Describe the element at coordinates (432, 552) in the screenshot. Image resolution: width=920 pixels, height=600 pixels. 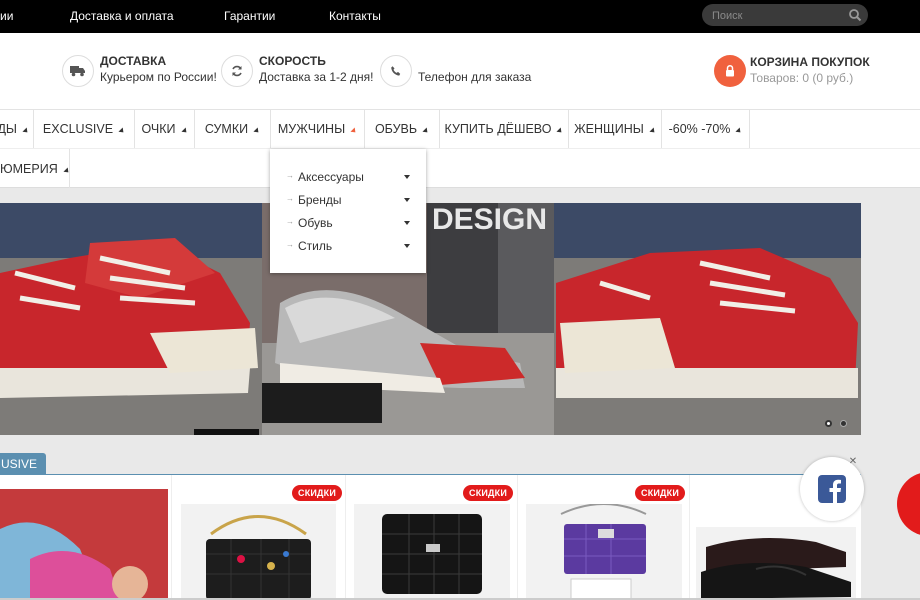
I see `product-image-croc-bag` at that location.